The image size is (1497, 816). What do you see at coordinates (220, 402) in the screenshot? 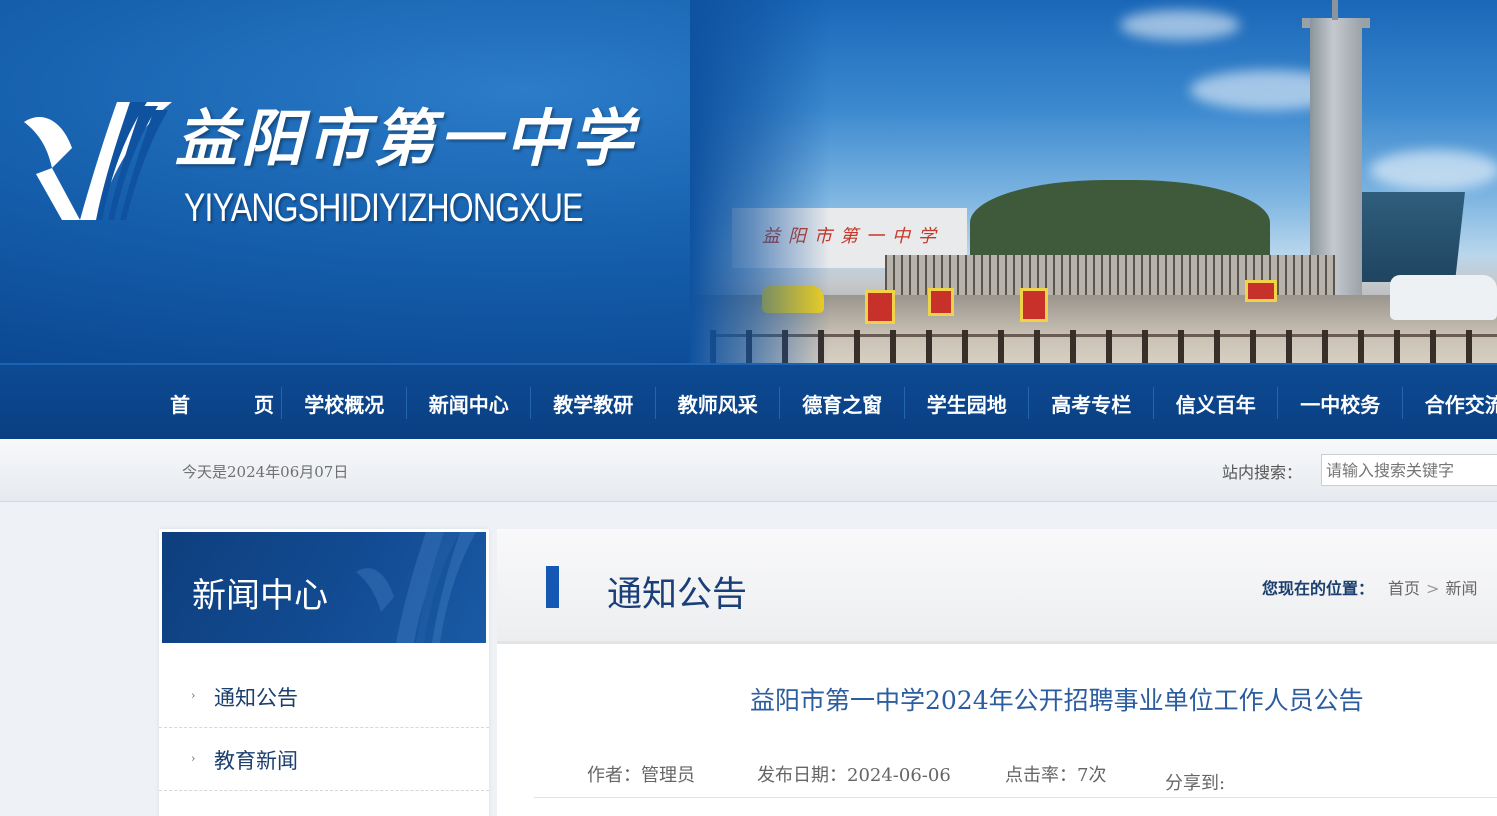
I see `nav-item-home: 首 页` at bounding box center [220, 402].